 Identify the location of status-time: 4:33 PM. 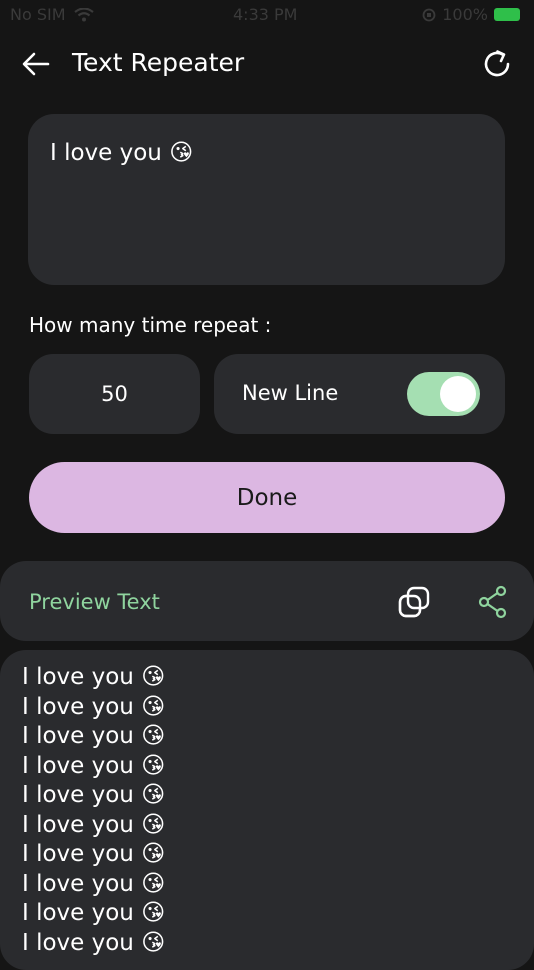
(265, 14).